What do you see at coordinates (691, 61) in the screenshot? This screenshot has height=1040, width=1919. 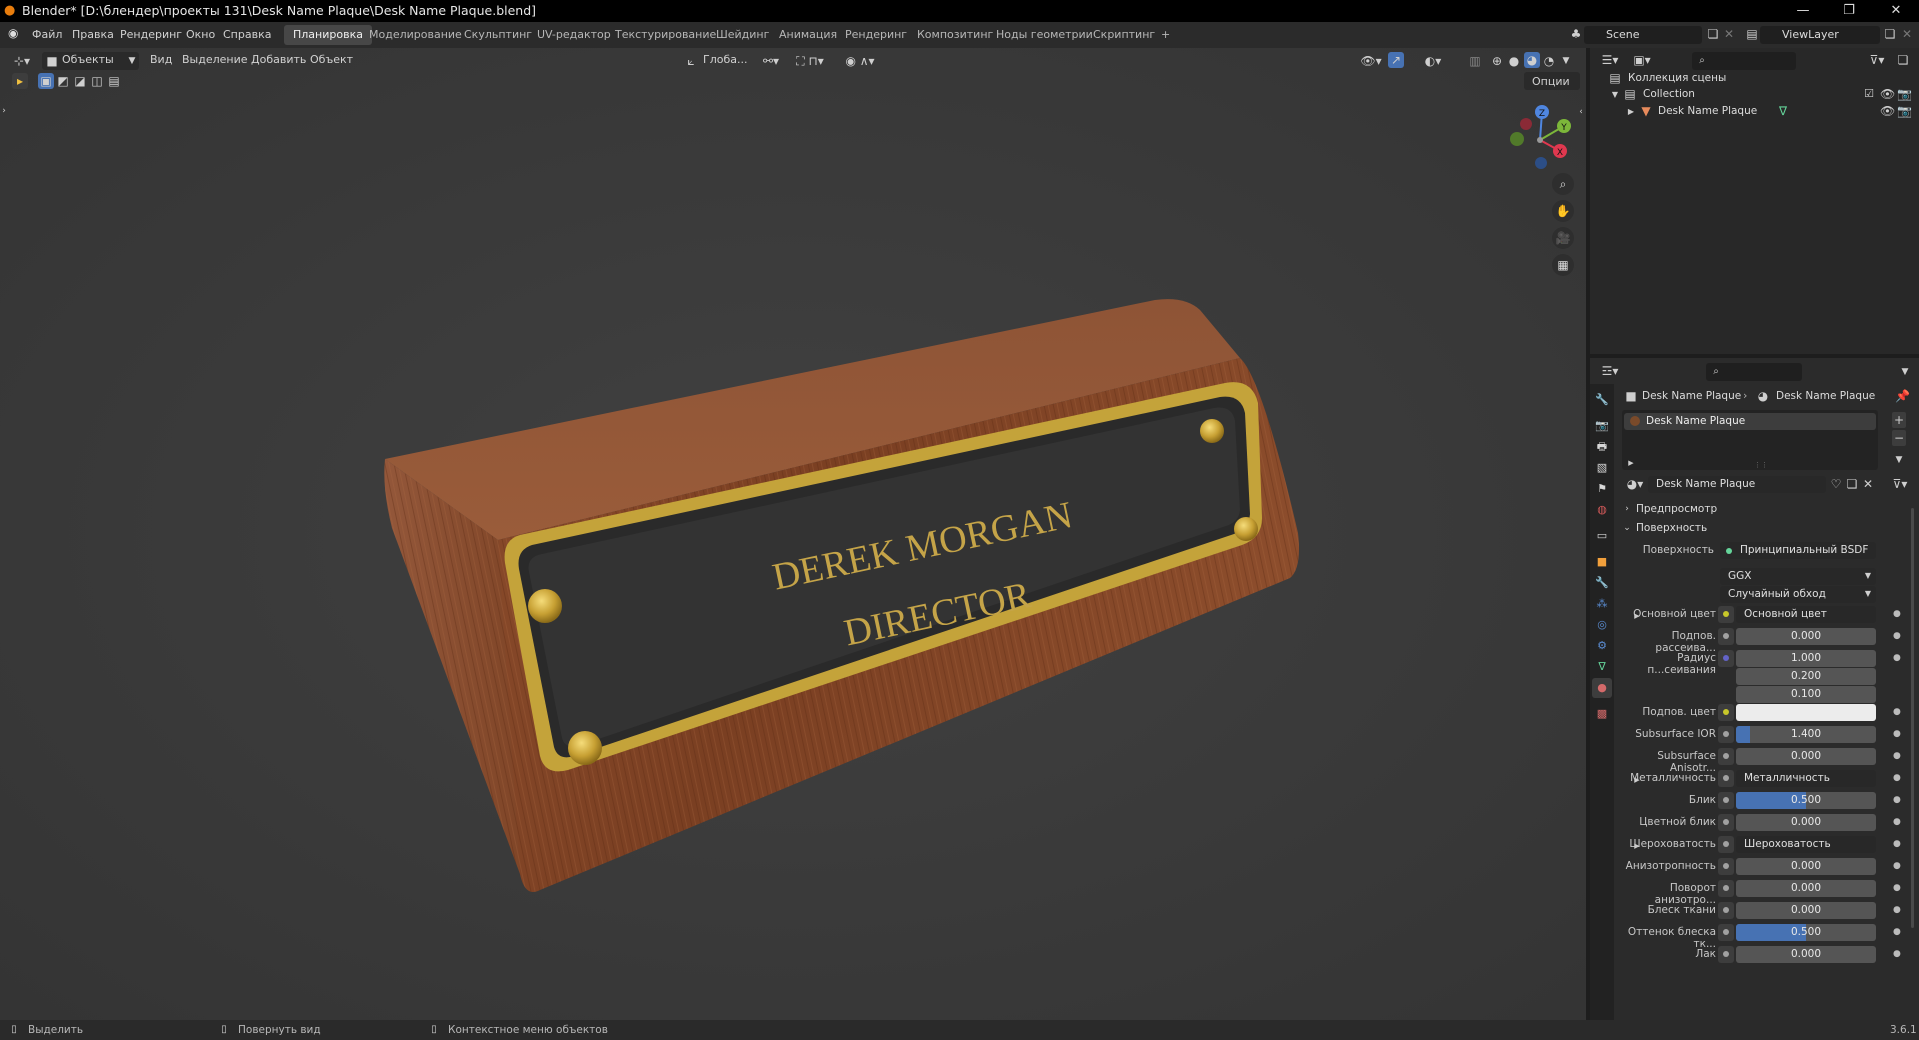 I see `transform-orientation-icon: ⟀` at bounding box center [691, 61].